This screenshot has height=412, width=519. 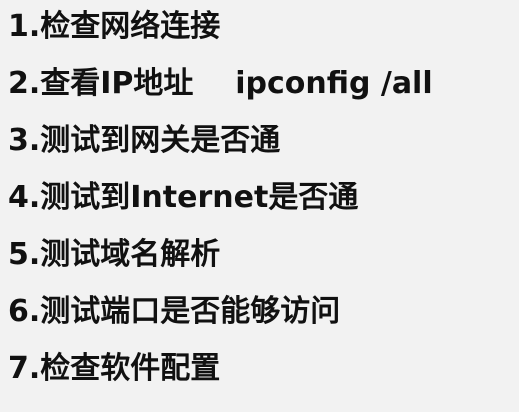 What do you see at coordinates (220, 83) in the screenshot?
I see `step-item: 2.查看IP地址 ipconfig /all` at bounding box center [220, 83].